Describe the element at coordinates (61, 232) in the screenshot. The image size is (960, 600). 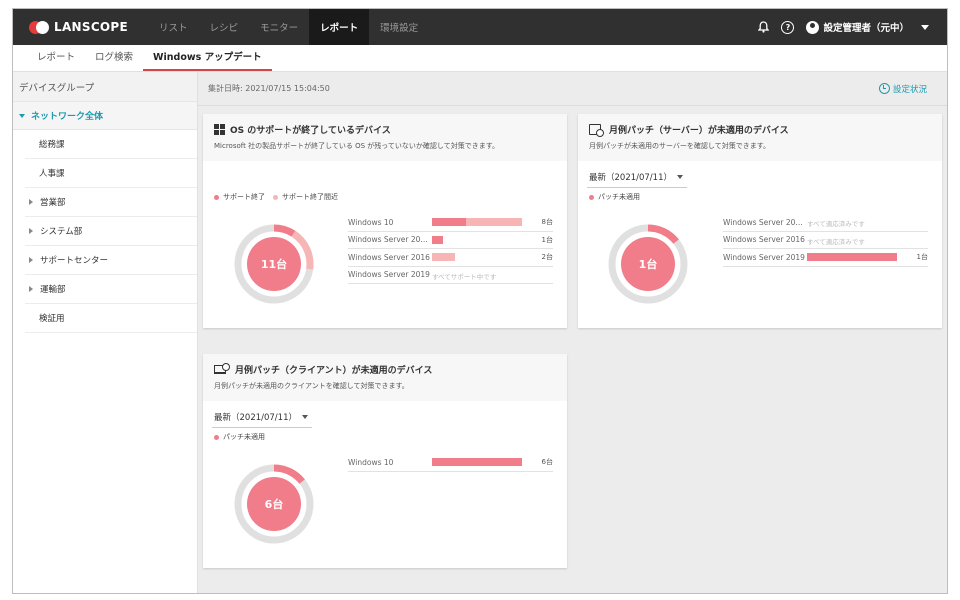
I see `tree-item-label: システム部` at that location.